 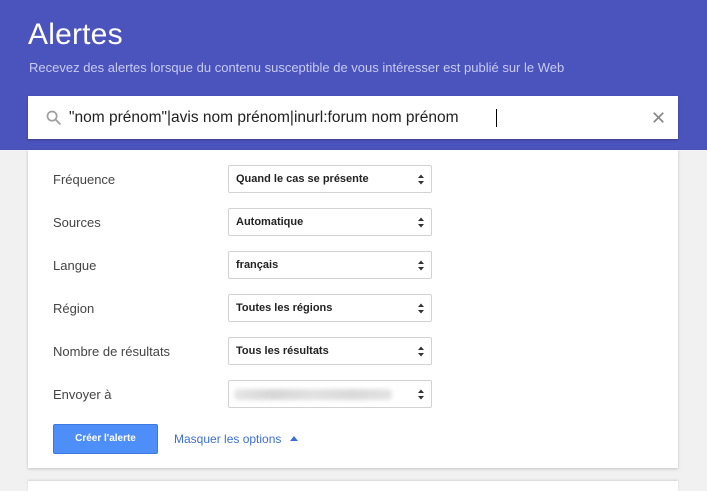 I want to click on close-icon, so click(x=658, y=117).